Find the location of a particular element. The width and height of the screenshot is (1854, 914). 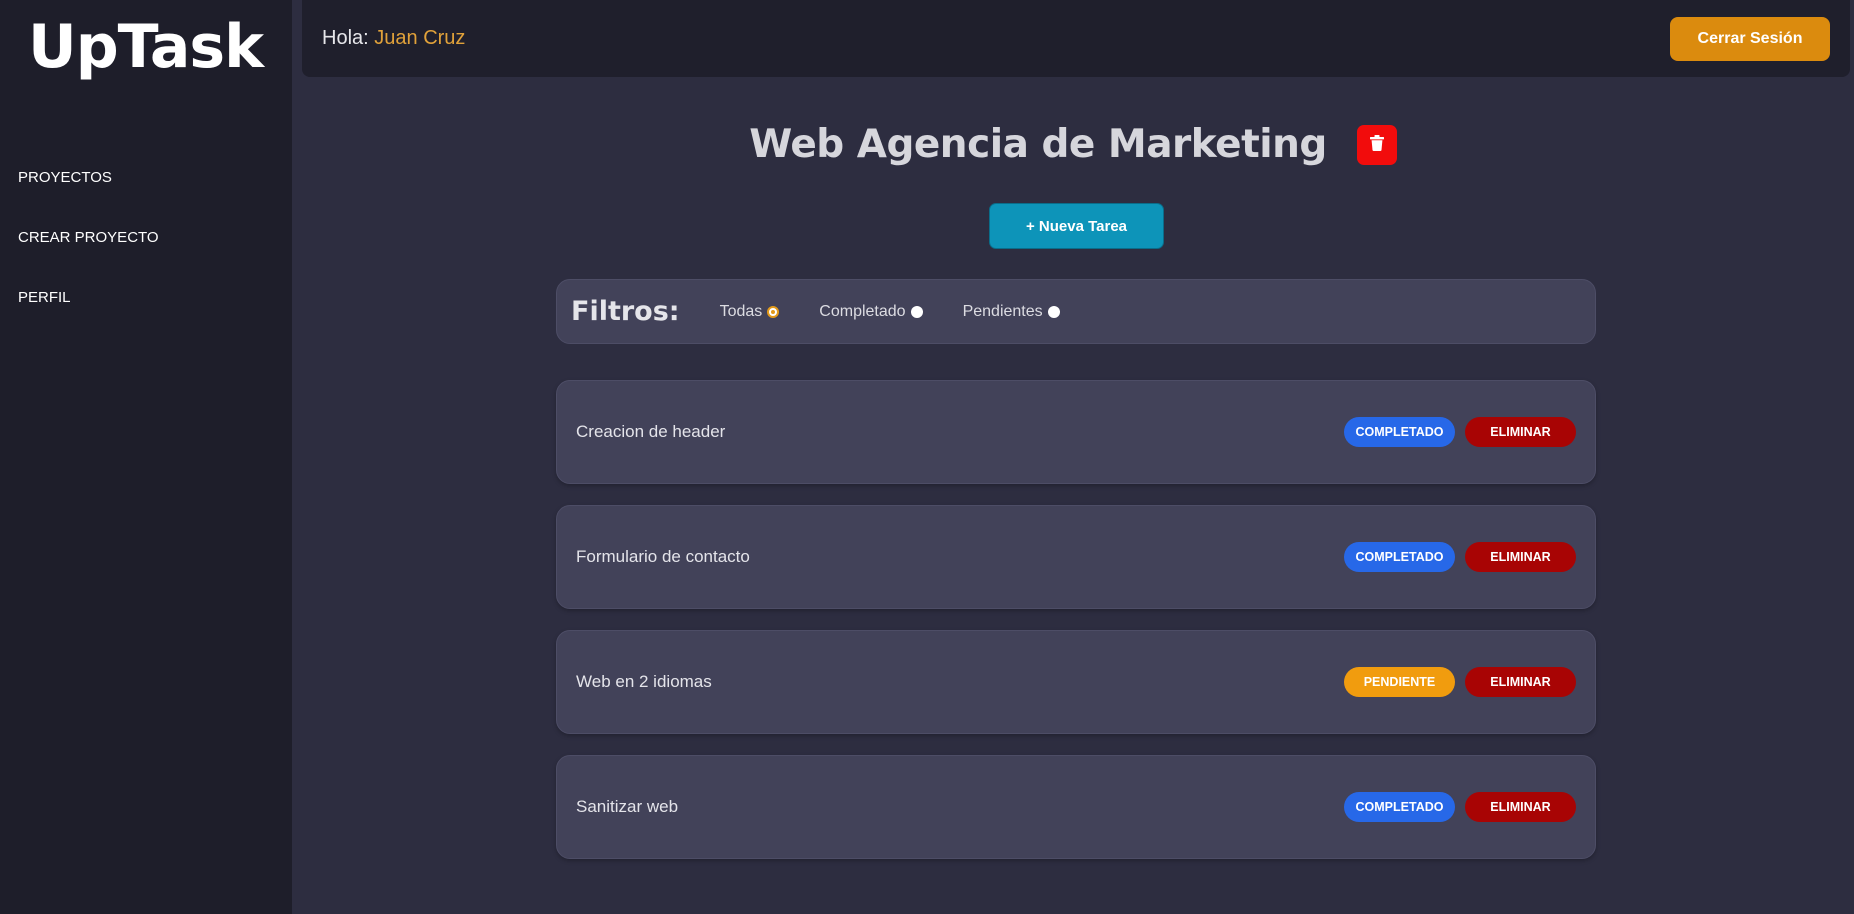

new-task-button: + Nueva Tarea is located at coordinates (1076, 226).